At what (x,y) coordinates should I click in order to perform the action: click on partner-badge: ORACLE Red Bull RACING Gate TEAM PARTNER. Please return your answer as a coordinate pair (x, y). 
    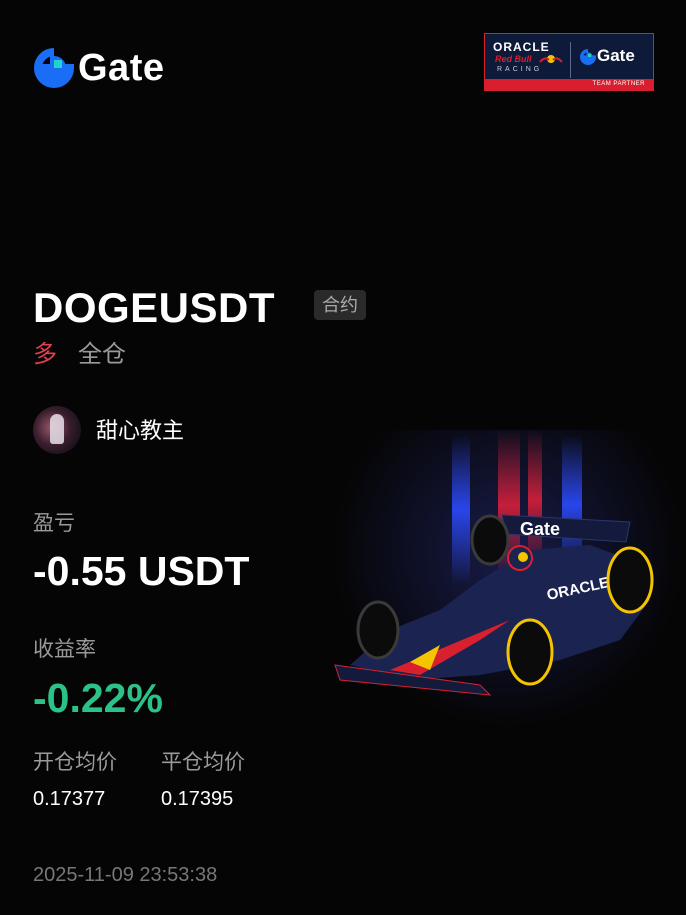
    Looking at the image, I should click on (569, 62).